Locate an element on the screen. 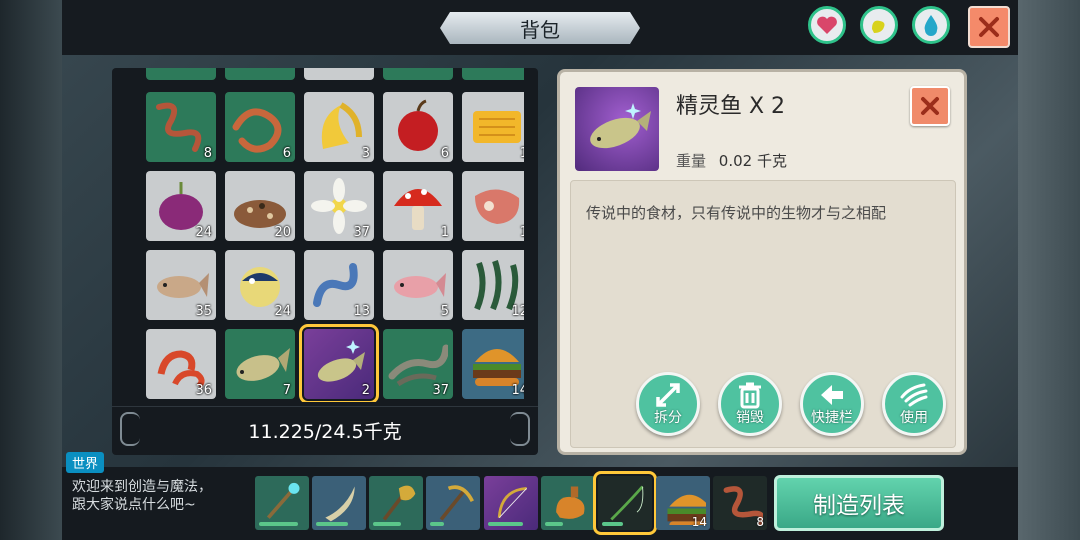 The image size is (1080, 540). use-button: 使用 is located at coordinates (914, 404).